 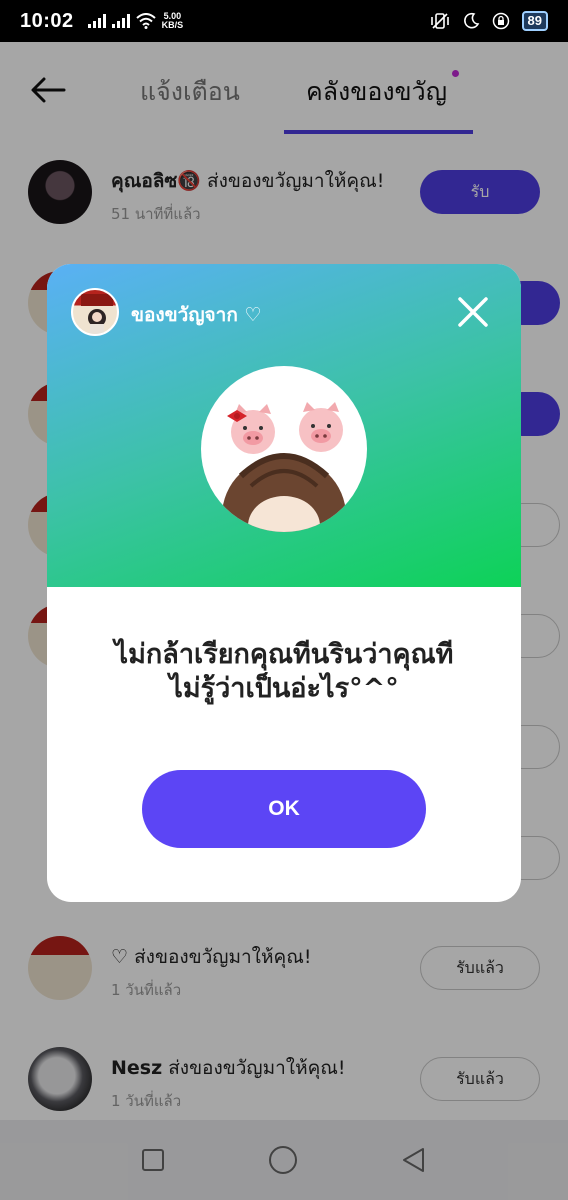 I want to click on battery-indicator: 89, so click(x=534, y=21).